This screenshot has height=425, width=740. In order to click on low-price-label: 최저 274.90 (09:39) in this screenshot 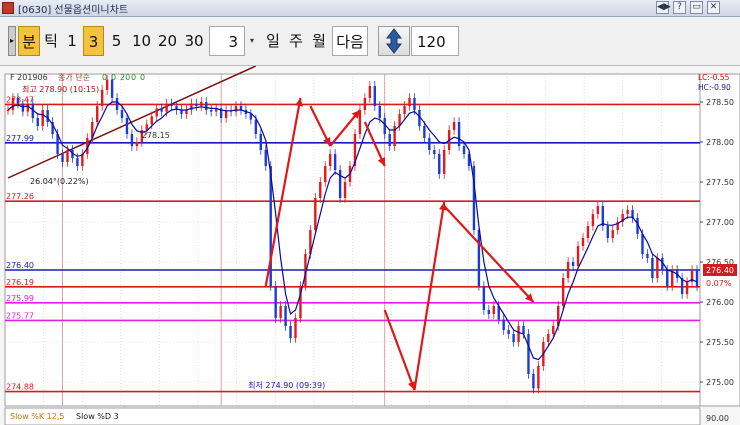, I will do `click(286, 385)`.